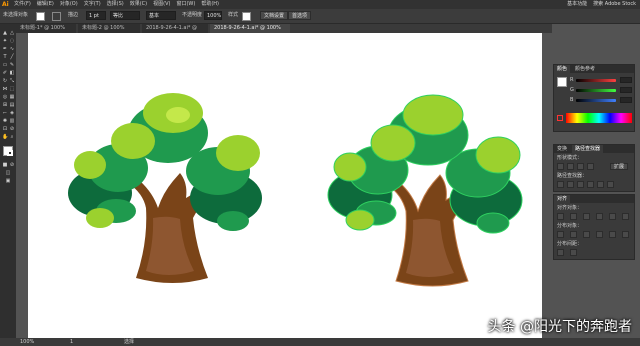  What do you see at coordinates (12, 73) in the screenshot?
I see `eraser-tool-icon: ◧` at bounding box center [12, 73].